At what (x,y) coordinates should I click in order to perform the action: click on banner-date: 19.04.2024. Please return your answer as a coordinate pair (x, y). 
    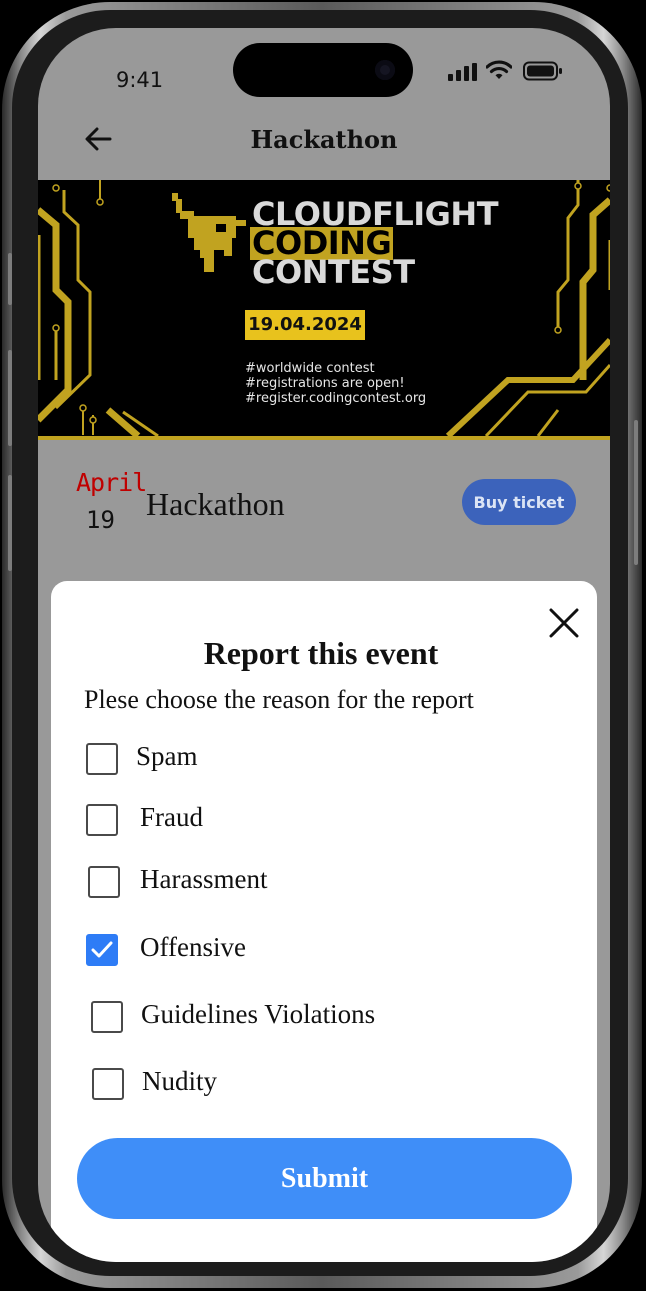
    Looking at the image, I should click on (305, 325).